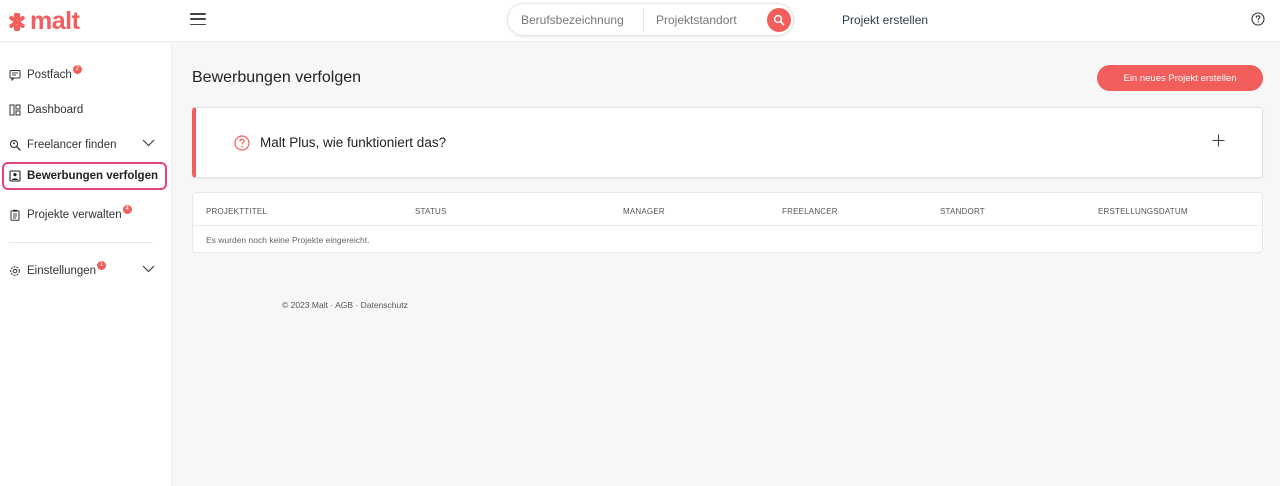  I want to click on footer-link-agb: AGB, so click(344, 305).